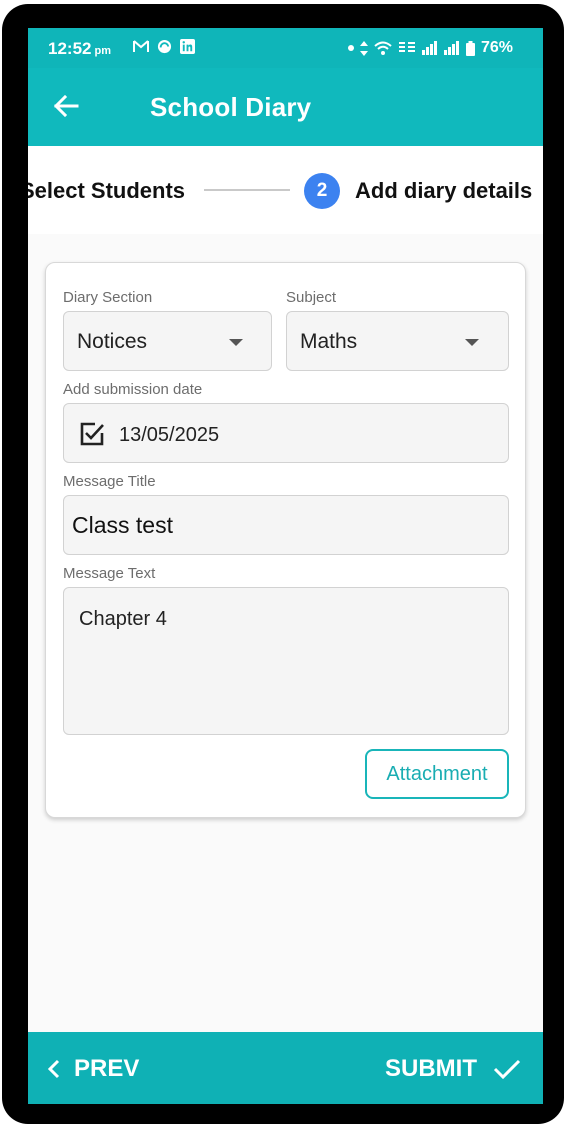 This screenshot has height=1128, width=567. Describe the element at coordinates (107, 1068) in the screenshot. I see `prev-label: PREV` at that location.